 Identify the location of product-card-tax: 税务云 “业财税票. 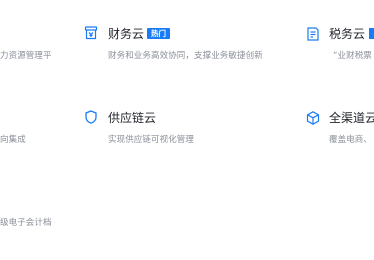
(339, 46).